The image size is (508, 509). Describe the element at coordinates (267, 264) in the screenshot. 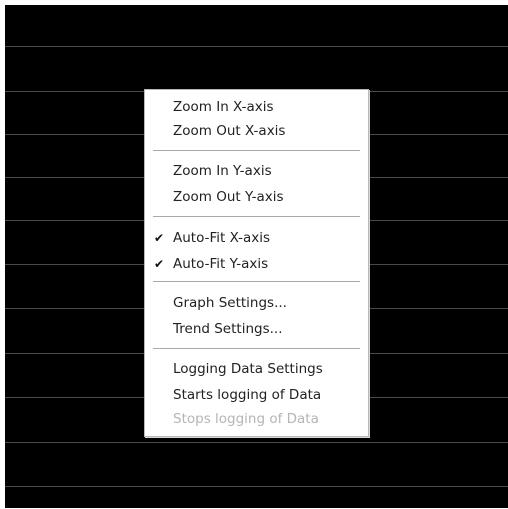

I see `auto-fit-y-axis-menu-item: Auto-Fit Y-axis` at that location.